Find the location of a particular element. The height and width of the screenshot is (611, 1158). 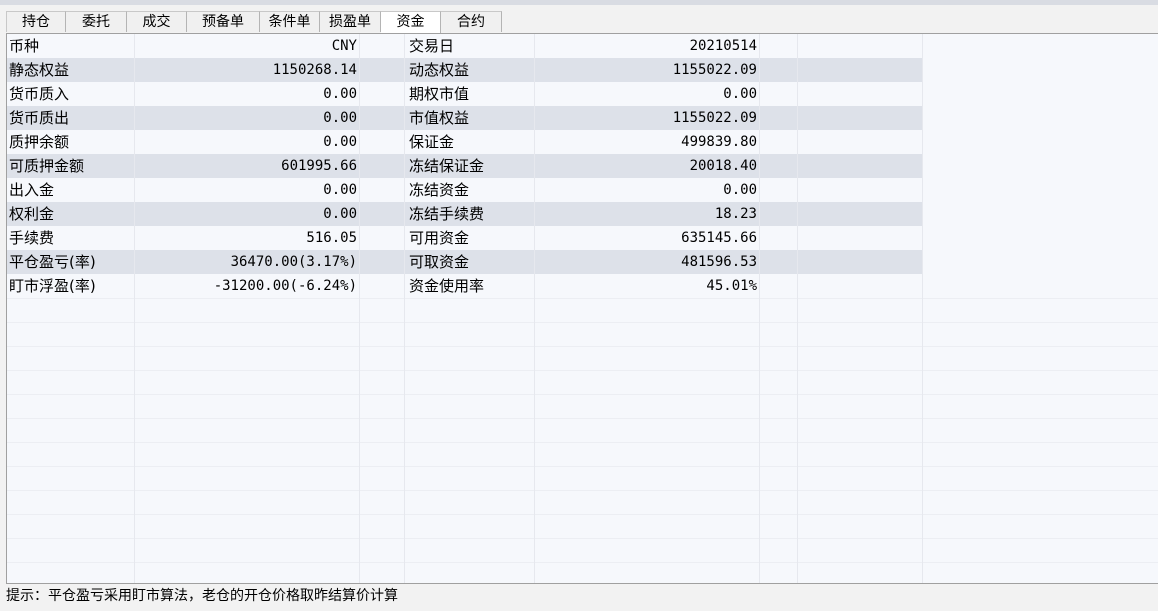

tab-bar: 持仓 委托 成交 预备单 条件单 损盈单 资金 合约 is located at coordinates (254, 22).